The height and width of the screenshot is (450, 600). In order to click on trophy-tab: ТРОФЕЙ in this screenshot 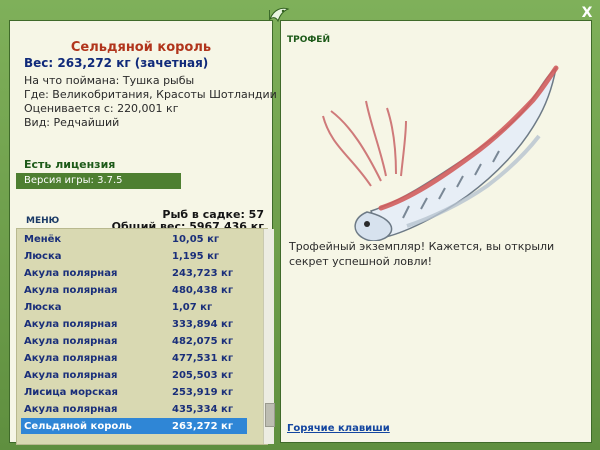, I will do `click(308, 40)`.